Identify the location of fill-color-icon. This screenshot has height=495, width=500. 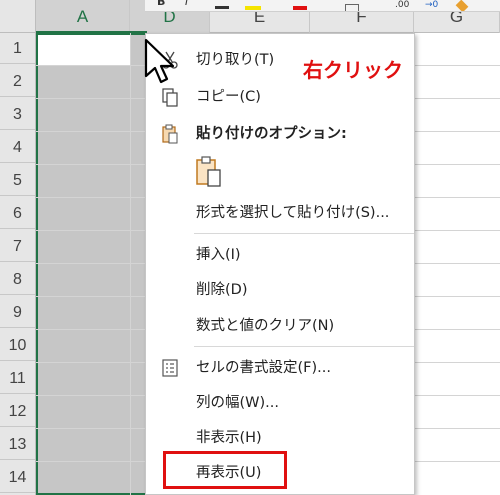
(253, 8).